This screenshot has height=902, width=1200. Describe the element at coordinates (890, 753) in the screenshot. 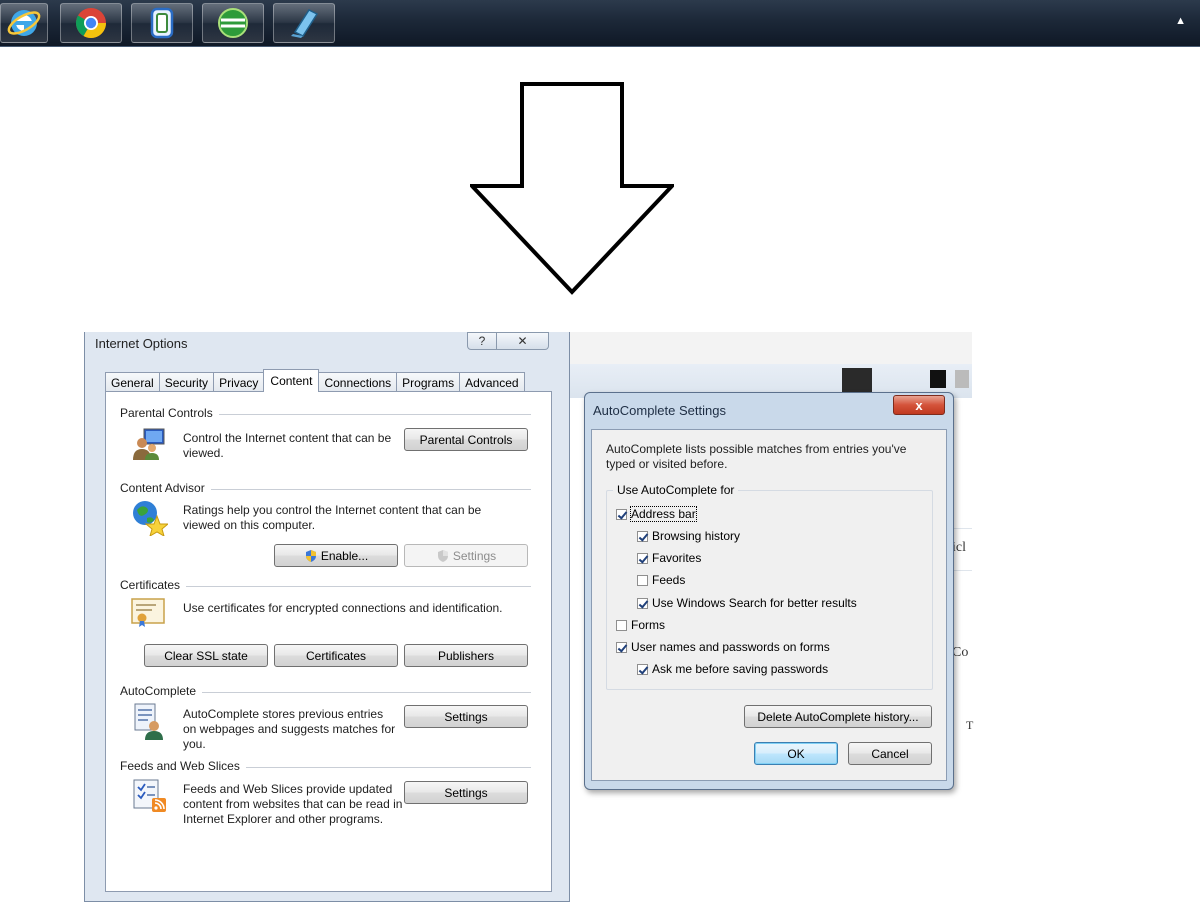

I see `cancel-button: Cancel` at that location.